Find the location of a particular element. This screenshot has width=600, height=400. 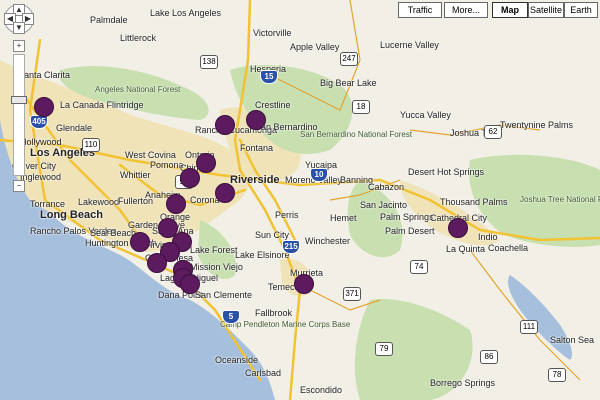

label-desert-hot-springs: Desert Hot Springs is located at coordinates (446, 172).